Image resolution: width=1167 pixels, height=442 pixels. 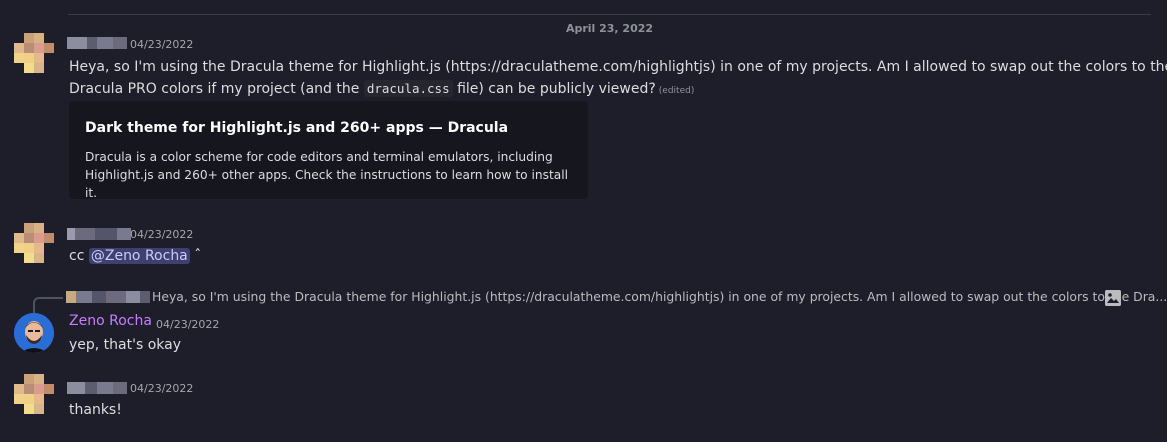 I want to click on image-icon, so click(x=1113, y=298).